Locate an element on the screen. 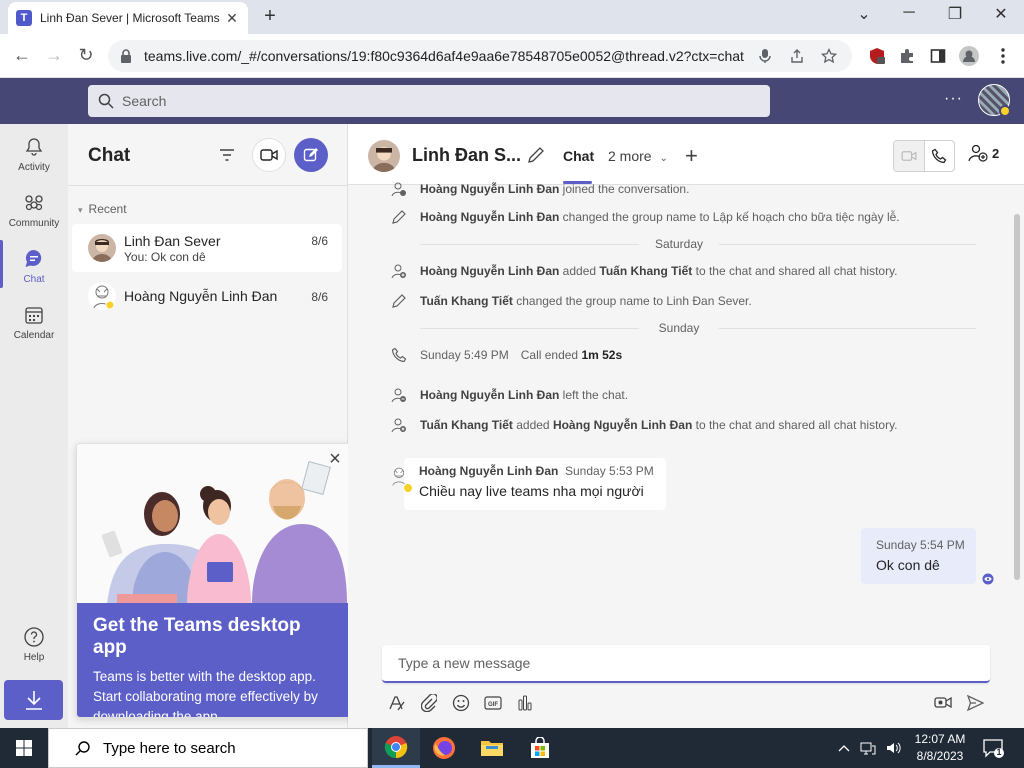 Image resolution: width=1024 pixels, height=768 pixels. microphone-icon is located at coordinates (765, 56).